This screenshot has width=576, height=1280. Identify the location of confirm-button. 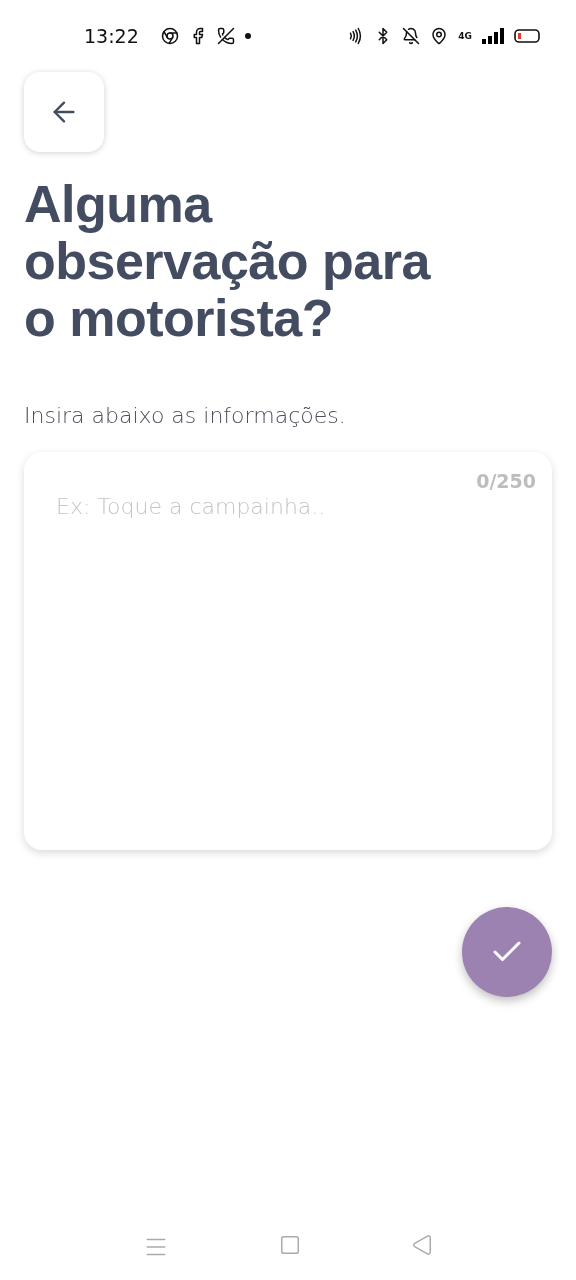
(507, 952).